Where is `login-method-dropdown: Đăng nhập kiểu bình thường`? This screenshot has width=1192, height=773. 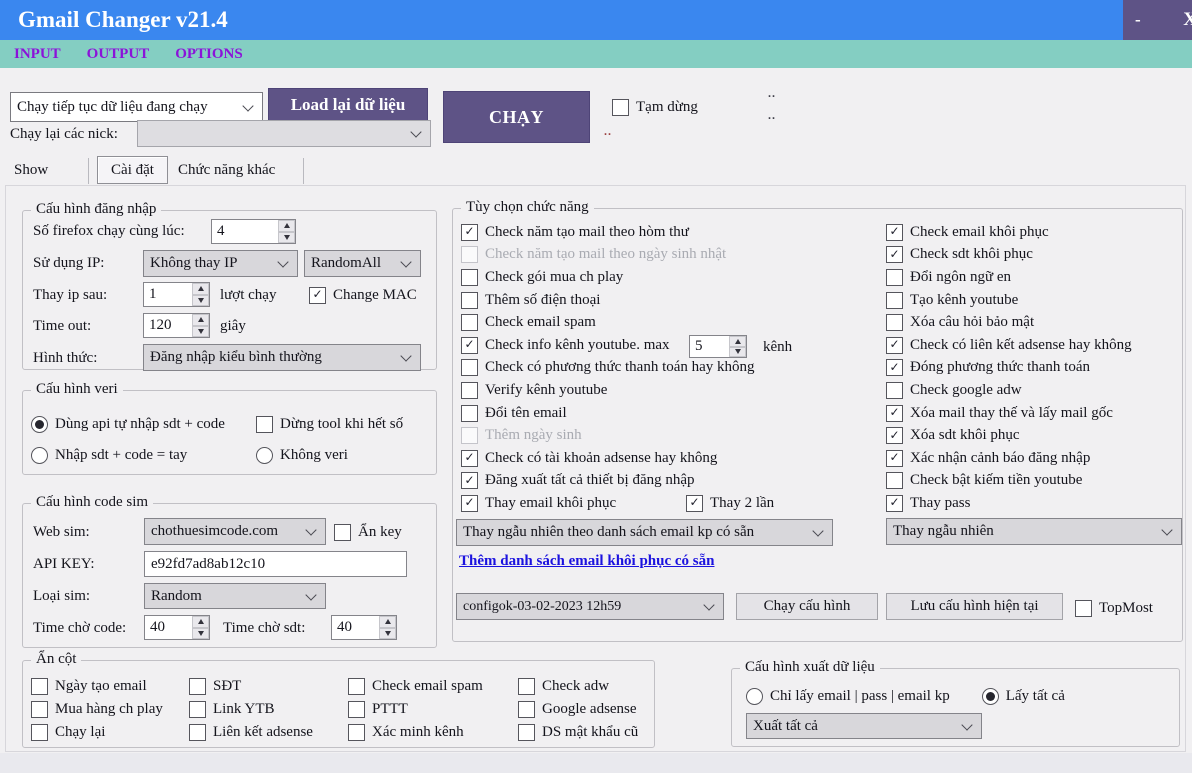 login-method-dropdown: Đăng nhập kiểu bình thường is located at coordinates (282, 357).